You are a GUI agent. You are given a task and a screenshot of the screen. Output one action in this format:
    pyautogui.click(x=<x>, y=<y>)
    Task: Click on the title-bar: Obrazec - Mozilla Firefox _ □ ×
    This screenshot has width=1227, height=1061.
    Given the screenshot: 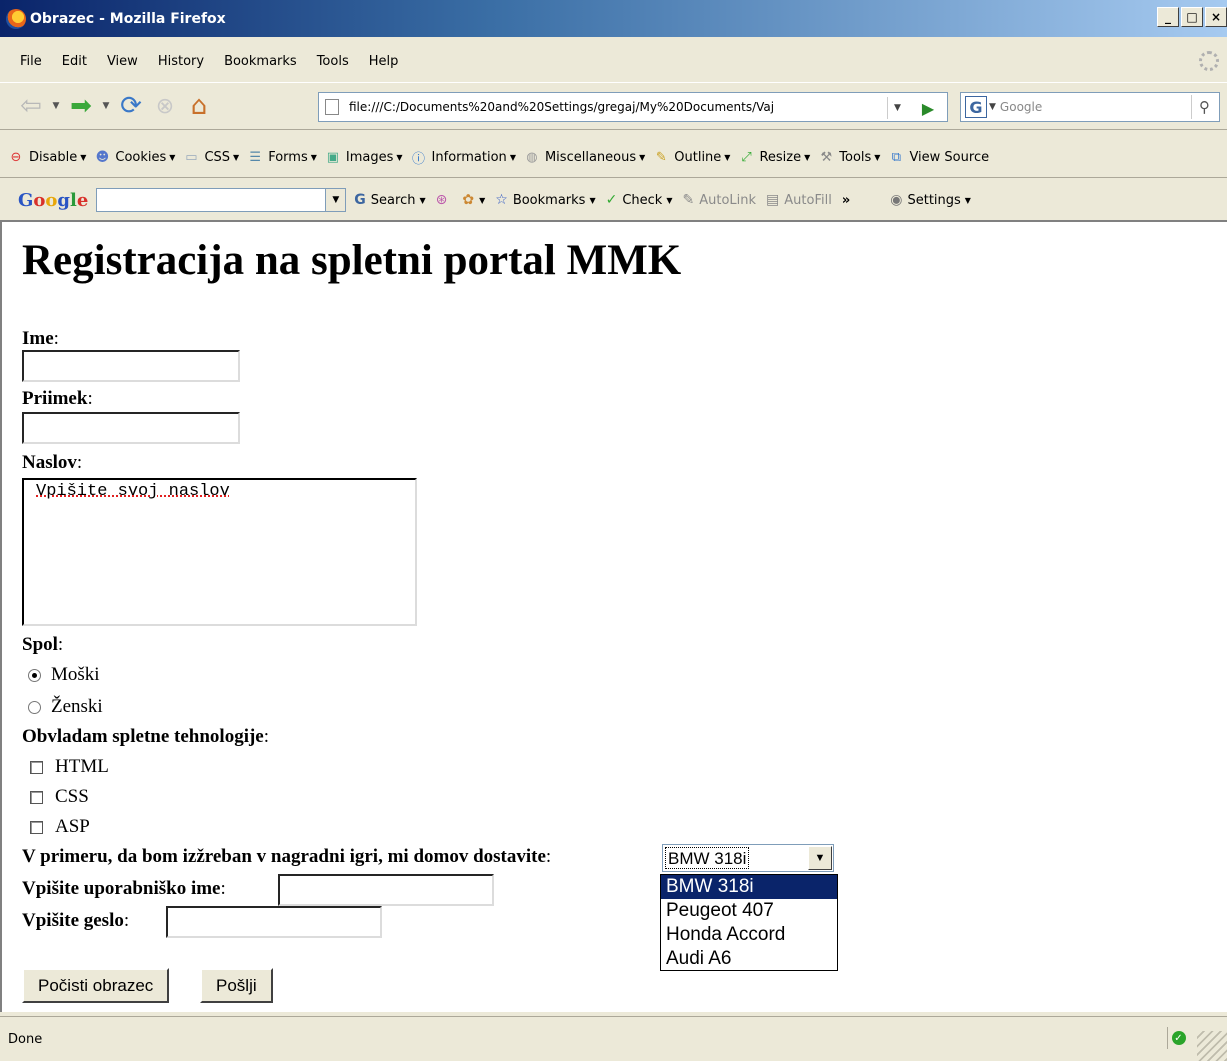 What is the action you would take?
    pyautogui.click(x=613, y=18)
    